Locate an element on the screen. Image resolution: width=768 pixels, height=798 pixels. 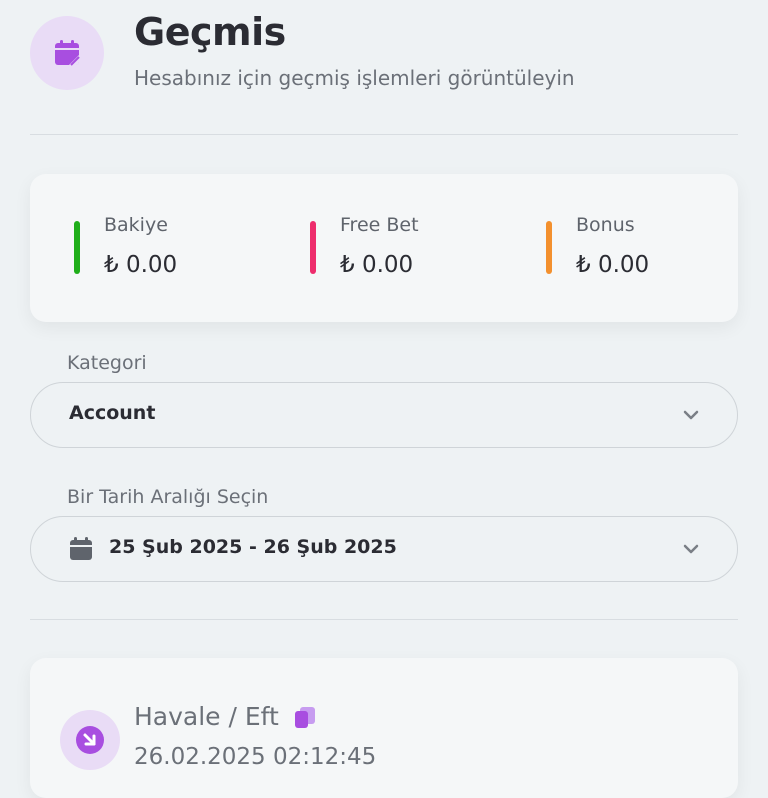
free-bet-value: ₺ 0.00 is located at coordinates (377, 265).